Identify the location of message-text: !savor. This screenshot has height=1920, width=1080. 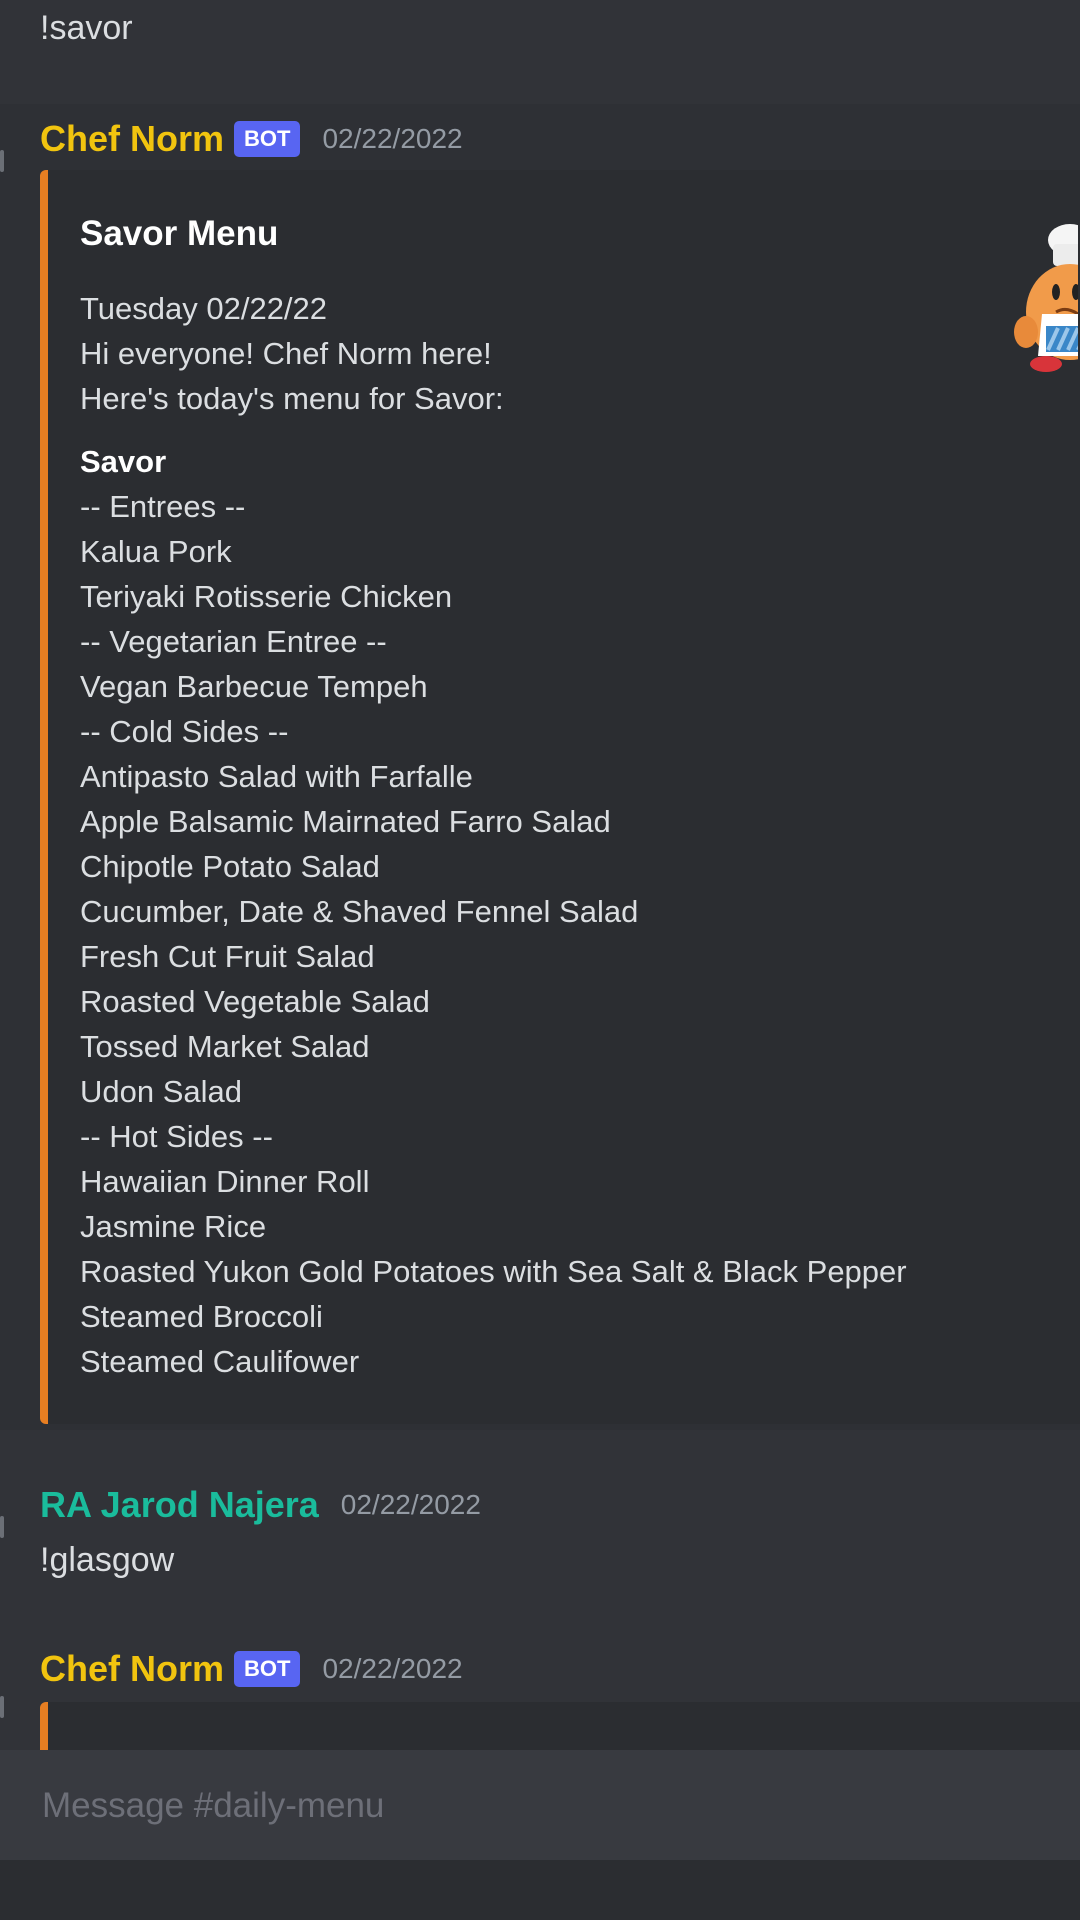
(86, 28).